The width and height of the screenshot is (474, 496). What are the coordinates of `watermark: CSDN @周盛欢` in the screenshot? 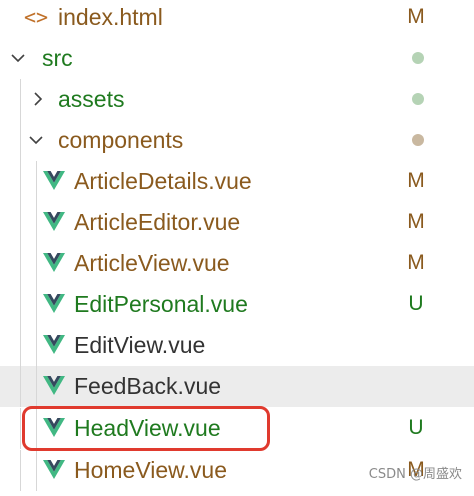 It's located at (415, 474).